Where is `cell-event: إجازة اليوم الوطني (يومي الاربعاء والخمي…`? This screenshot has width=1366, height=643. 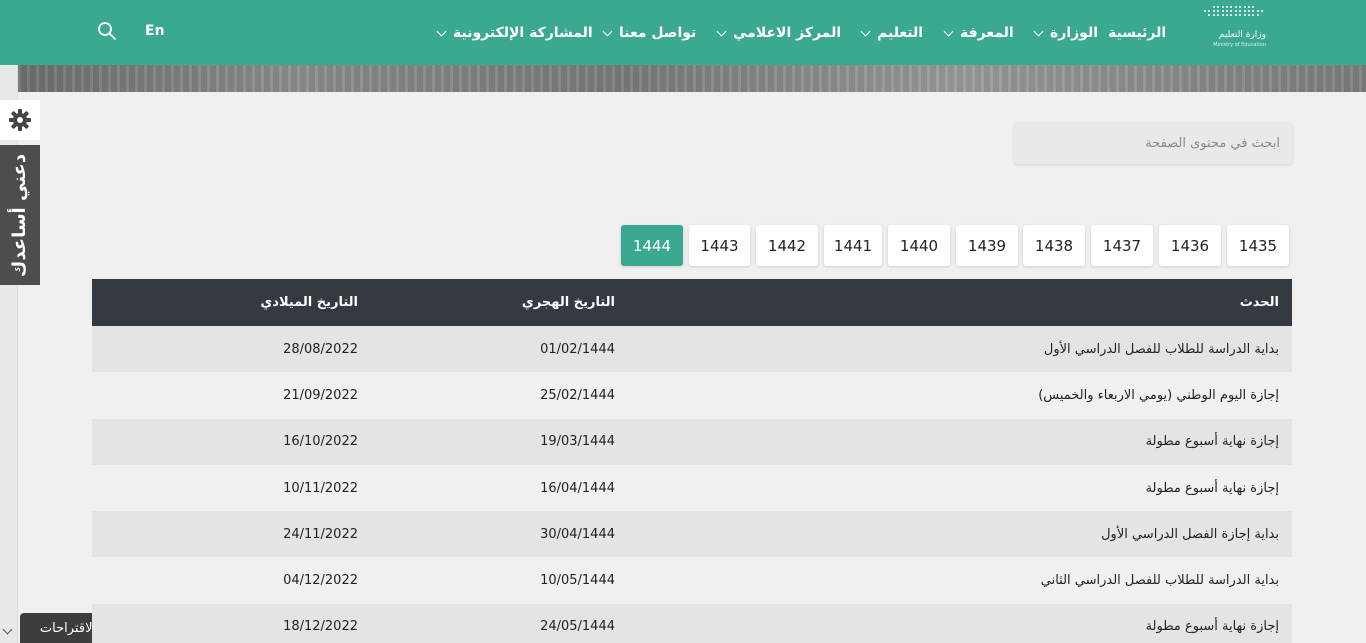 cell-event: إجازة اليوم الوطني (يومي الاربعاء والخمي… is located at coordinates (1158, 395).